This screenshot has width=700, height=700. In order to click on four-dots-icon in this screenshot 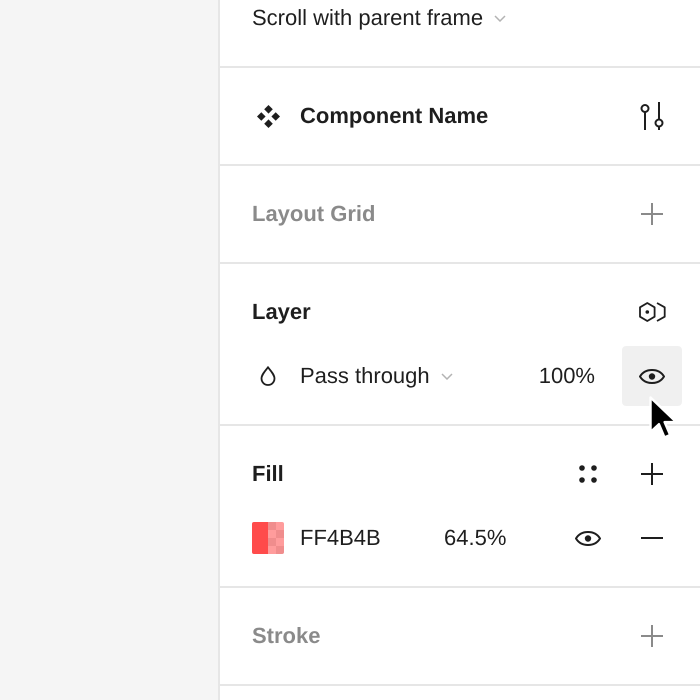, I will do `click(588, 474)`.